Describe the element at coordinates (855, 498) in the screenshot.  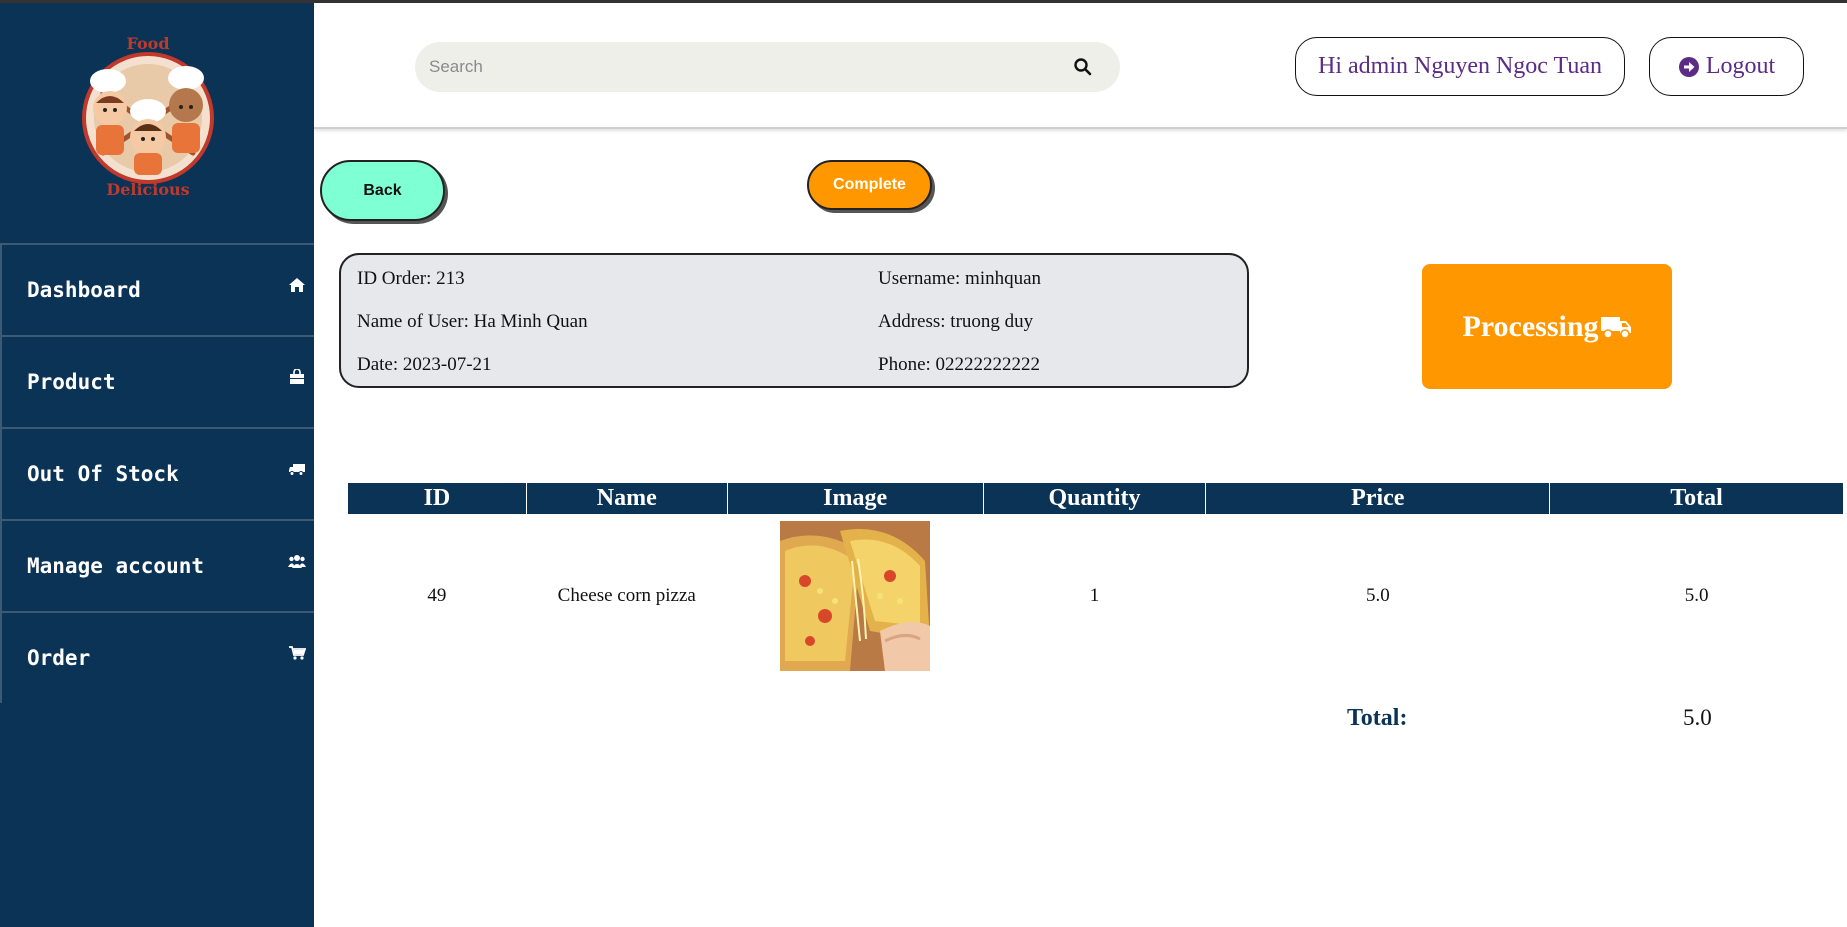
I see `column-header-image: Image` at that location.